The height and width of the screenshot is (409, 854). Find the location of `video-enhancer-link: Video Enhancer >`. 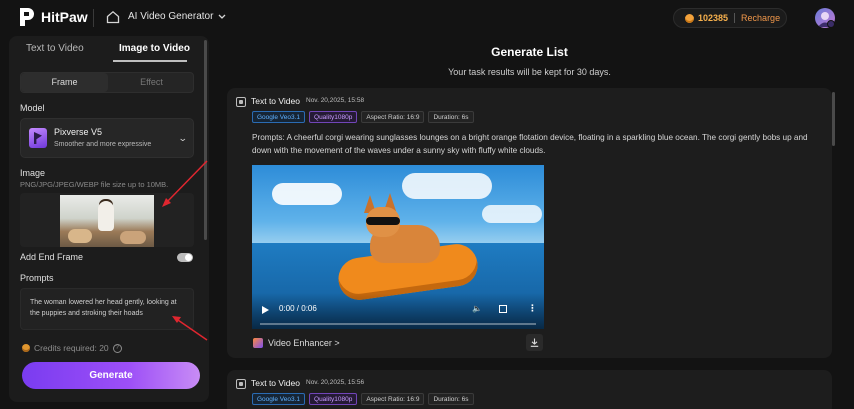

video-enhancer-link: Video Enhancer > is located at coordinates (296, 343).